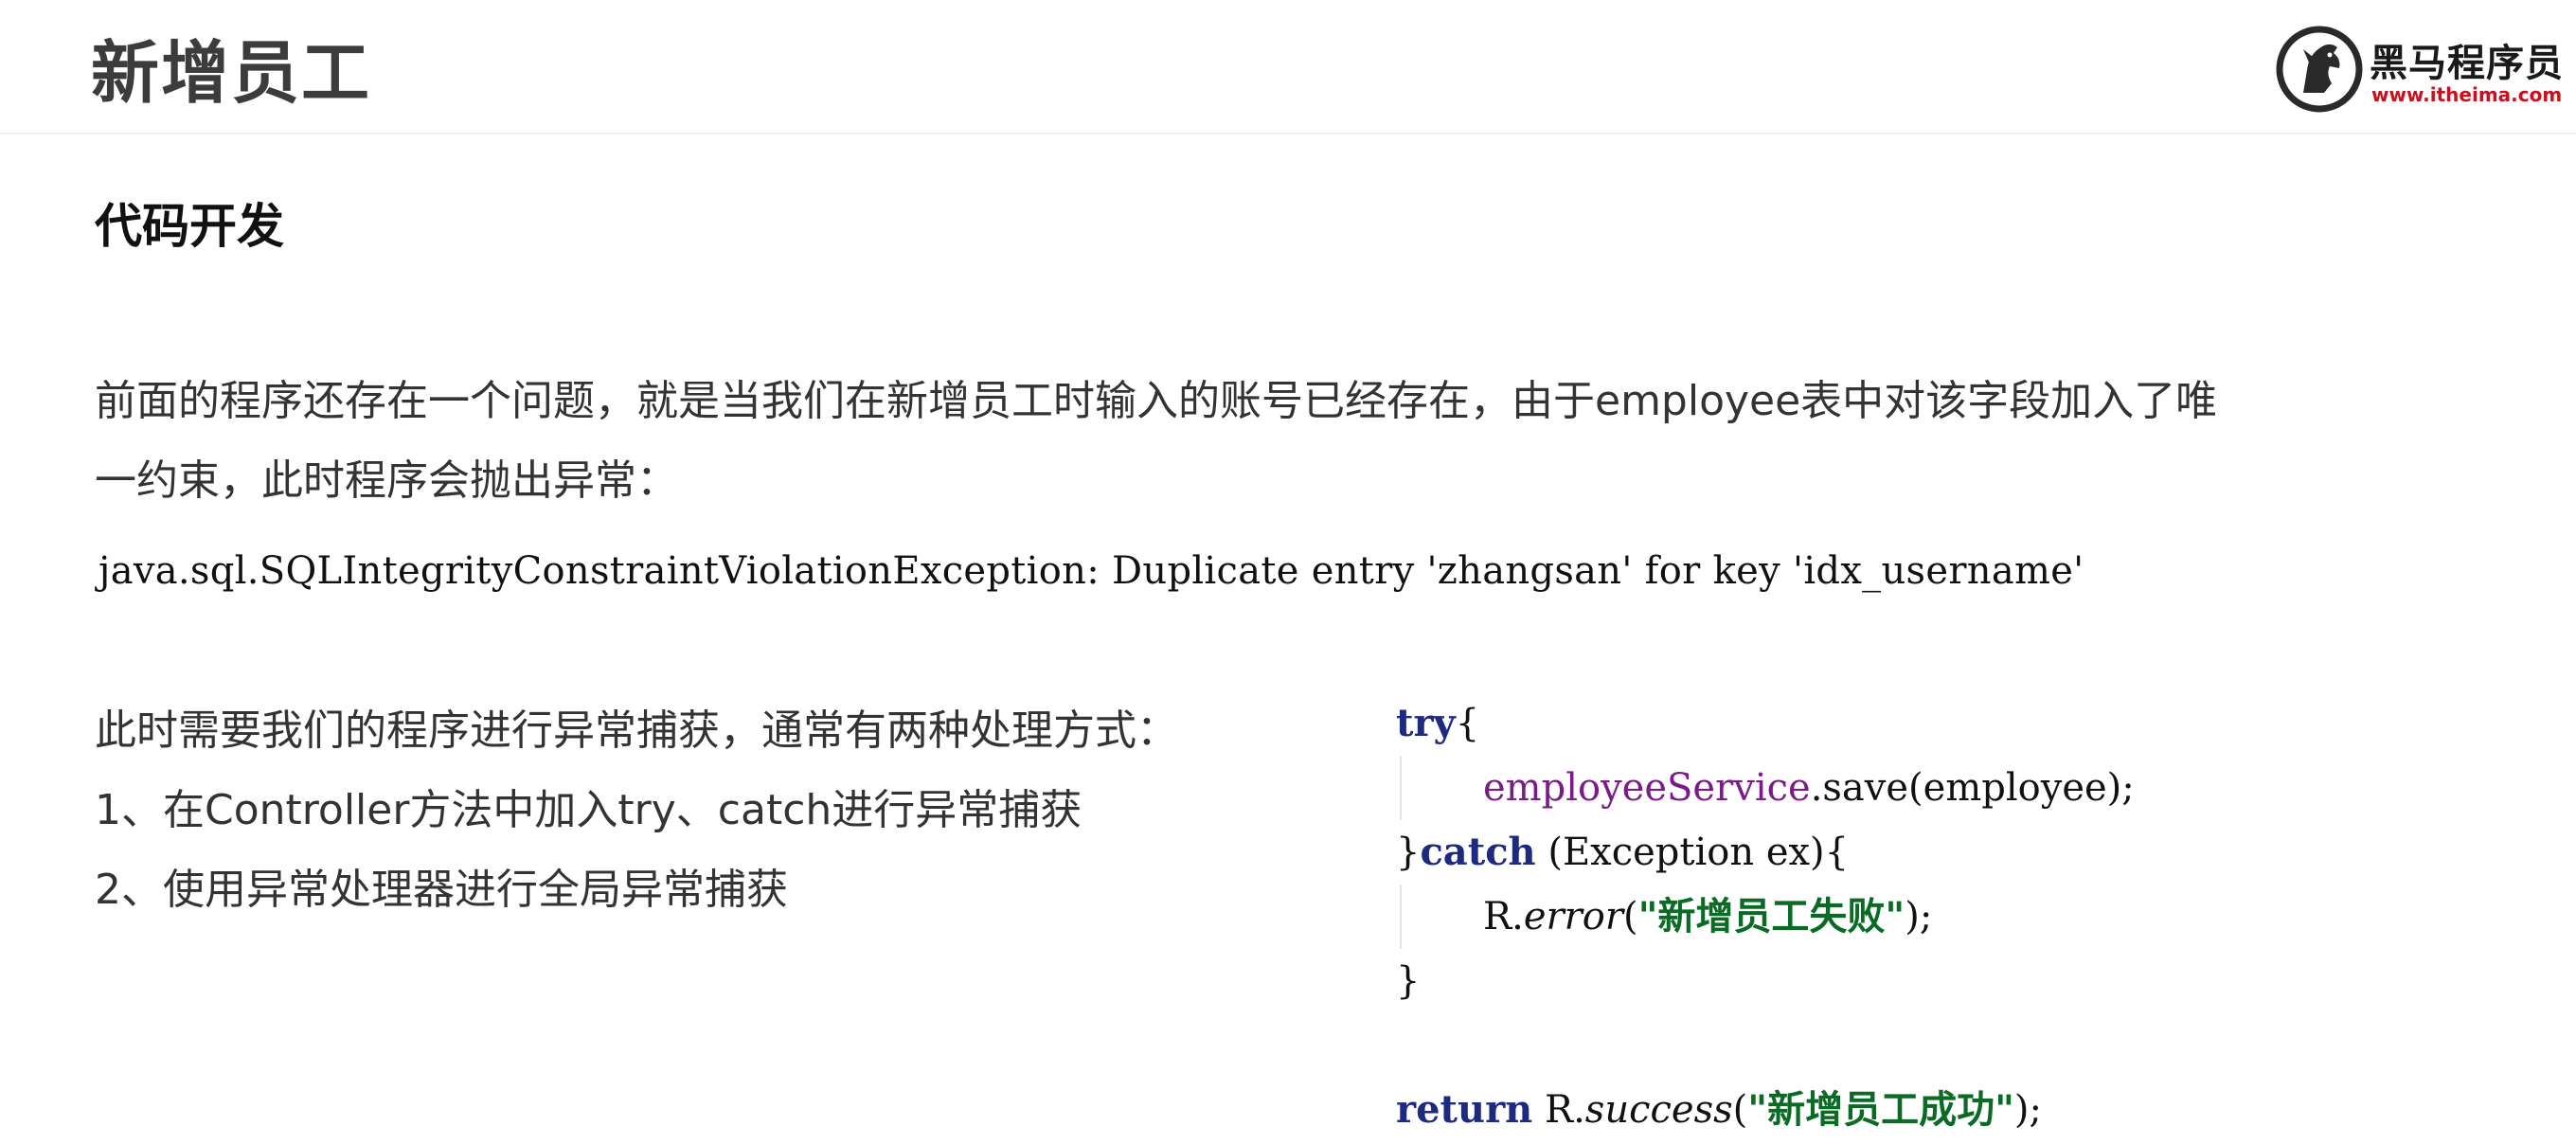  What do you see at coordinates (1573, 916) in the screenshot?
I see `code-error-method: error` at bounding box center [1573, 916].